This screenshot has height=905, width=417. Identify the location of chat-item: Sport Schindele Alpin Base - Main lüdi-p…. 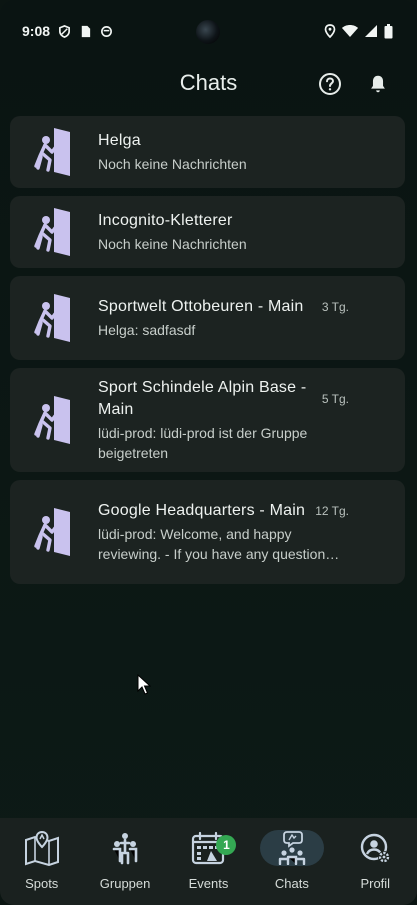
(207, 420).